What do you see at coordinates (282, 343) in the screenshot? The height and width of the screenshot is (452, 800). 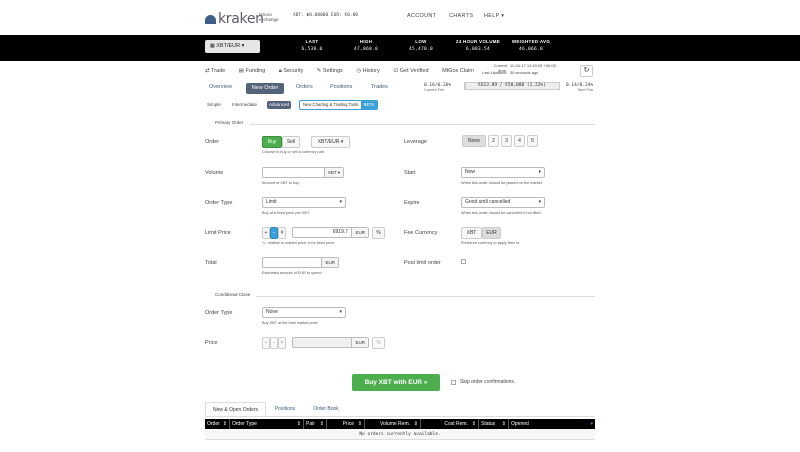 I see `conditional-fixed-button: #` at bounding box center [282, 343].